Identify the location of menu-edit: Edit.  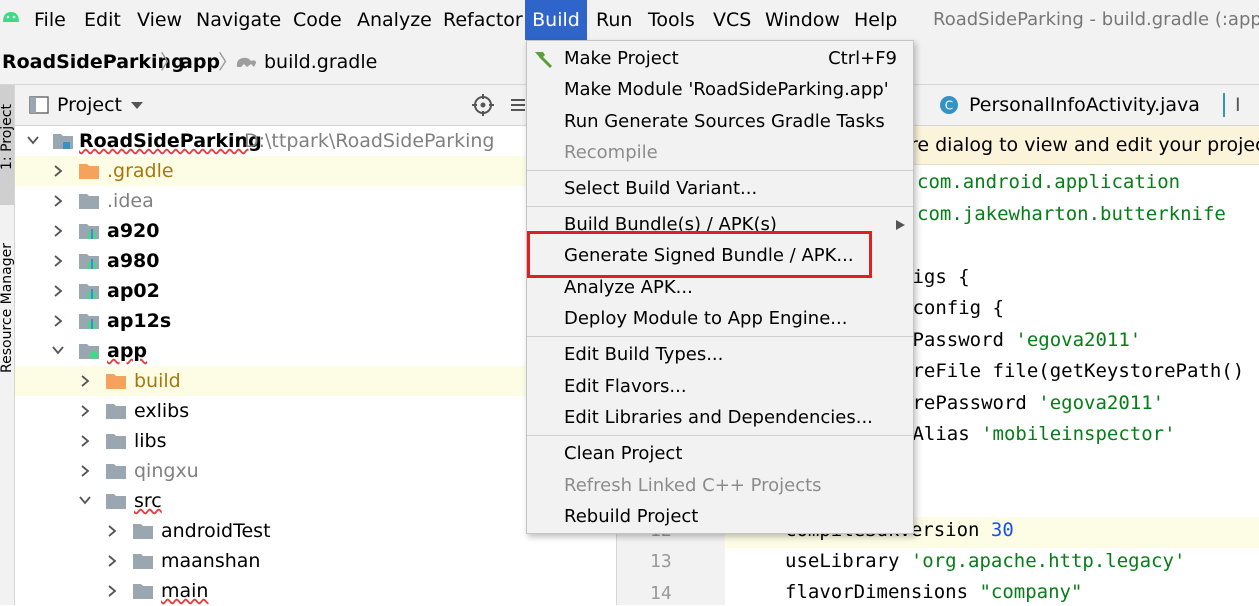
(102, 20).